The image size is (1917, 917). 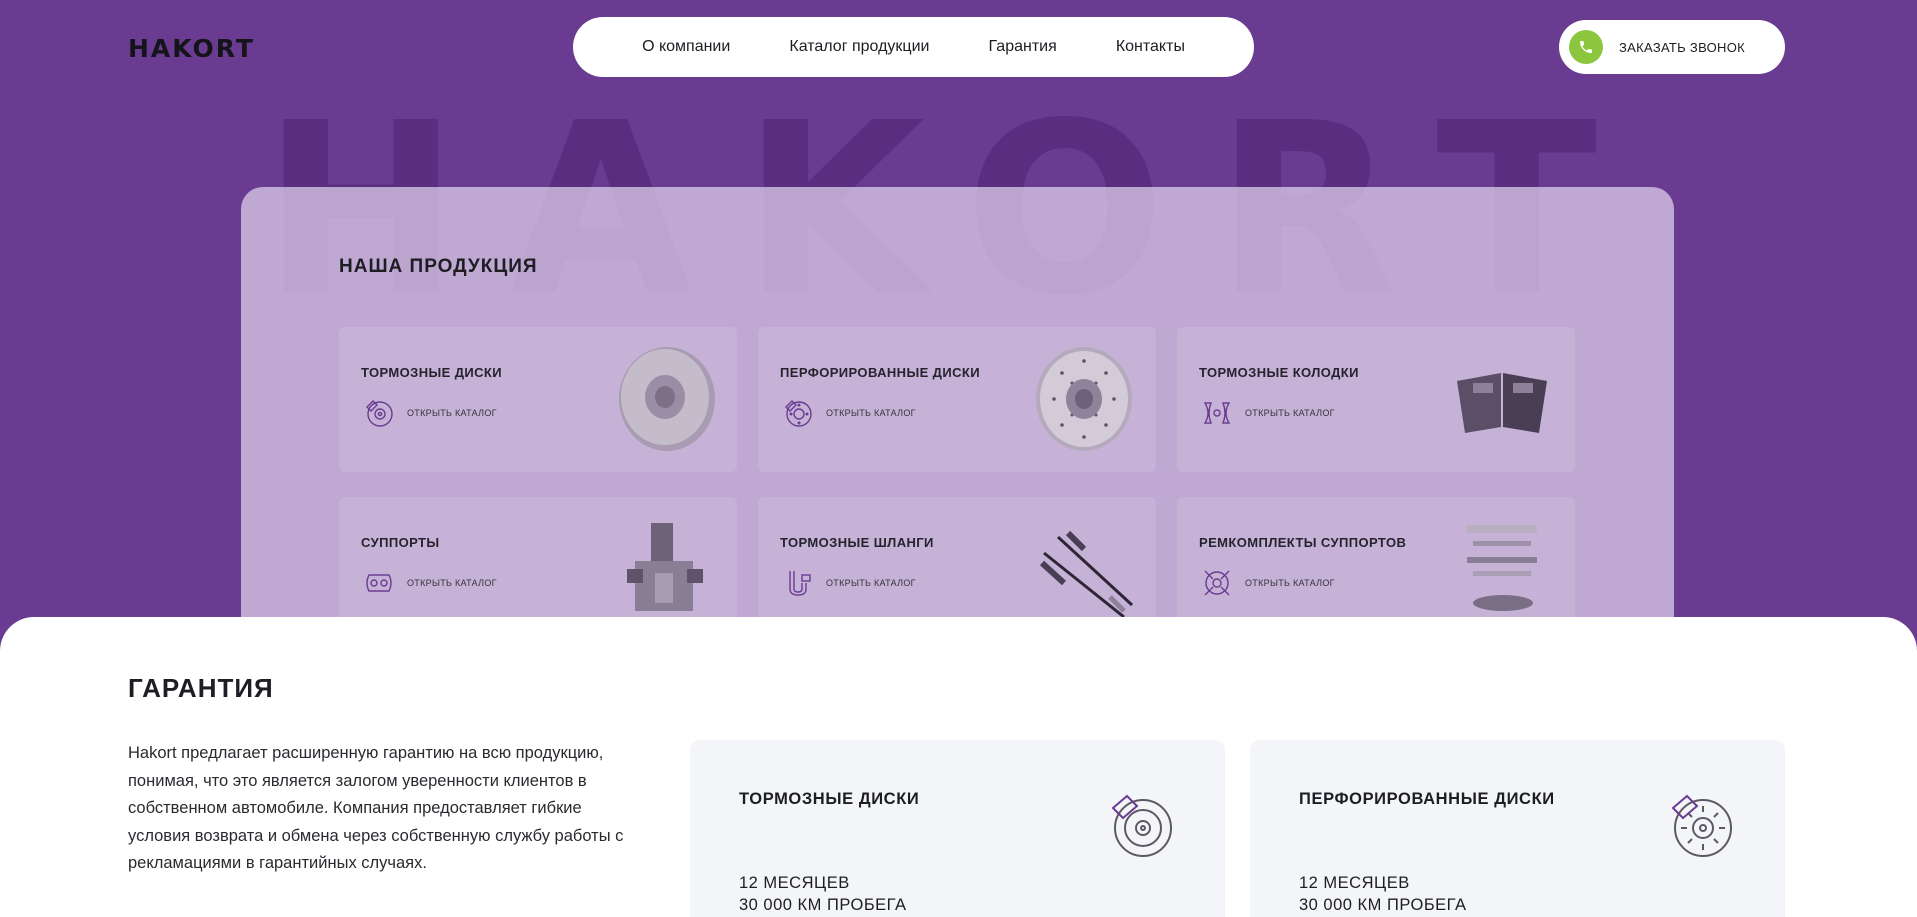 What do you see at coordinates (431, 372) in the screenshot?
I see `product-card-title: ТОРМОЗНЫЕ ДИСКИ` at bounding box center [431, 372].